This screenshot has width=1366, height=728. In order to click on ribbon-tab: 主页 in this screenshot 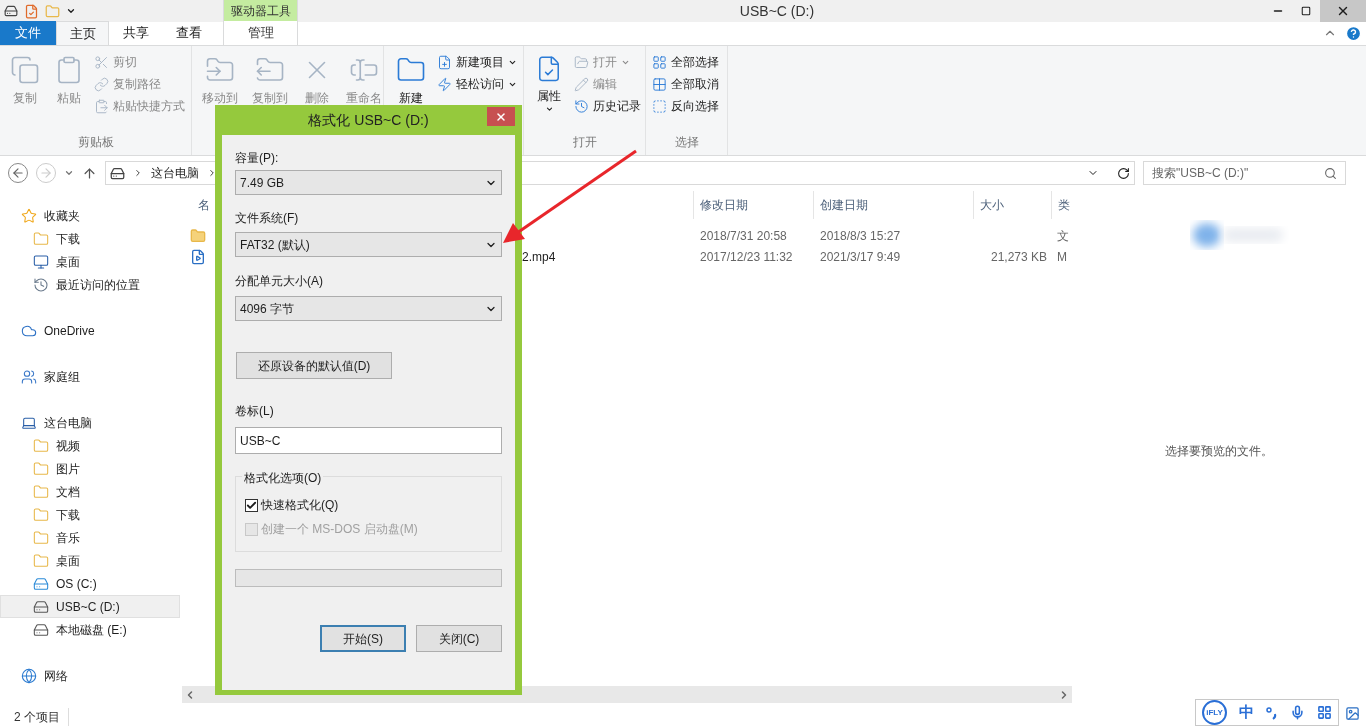, I will do `click(82, 33)`.